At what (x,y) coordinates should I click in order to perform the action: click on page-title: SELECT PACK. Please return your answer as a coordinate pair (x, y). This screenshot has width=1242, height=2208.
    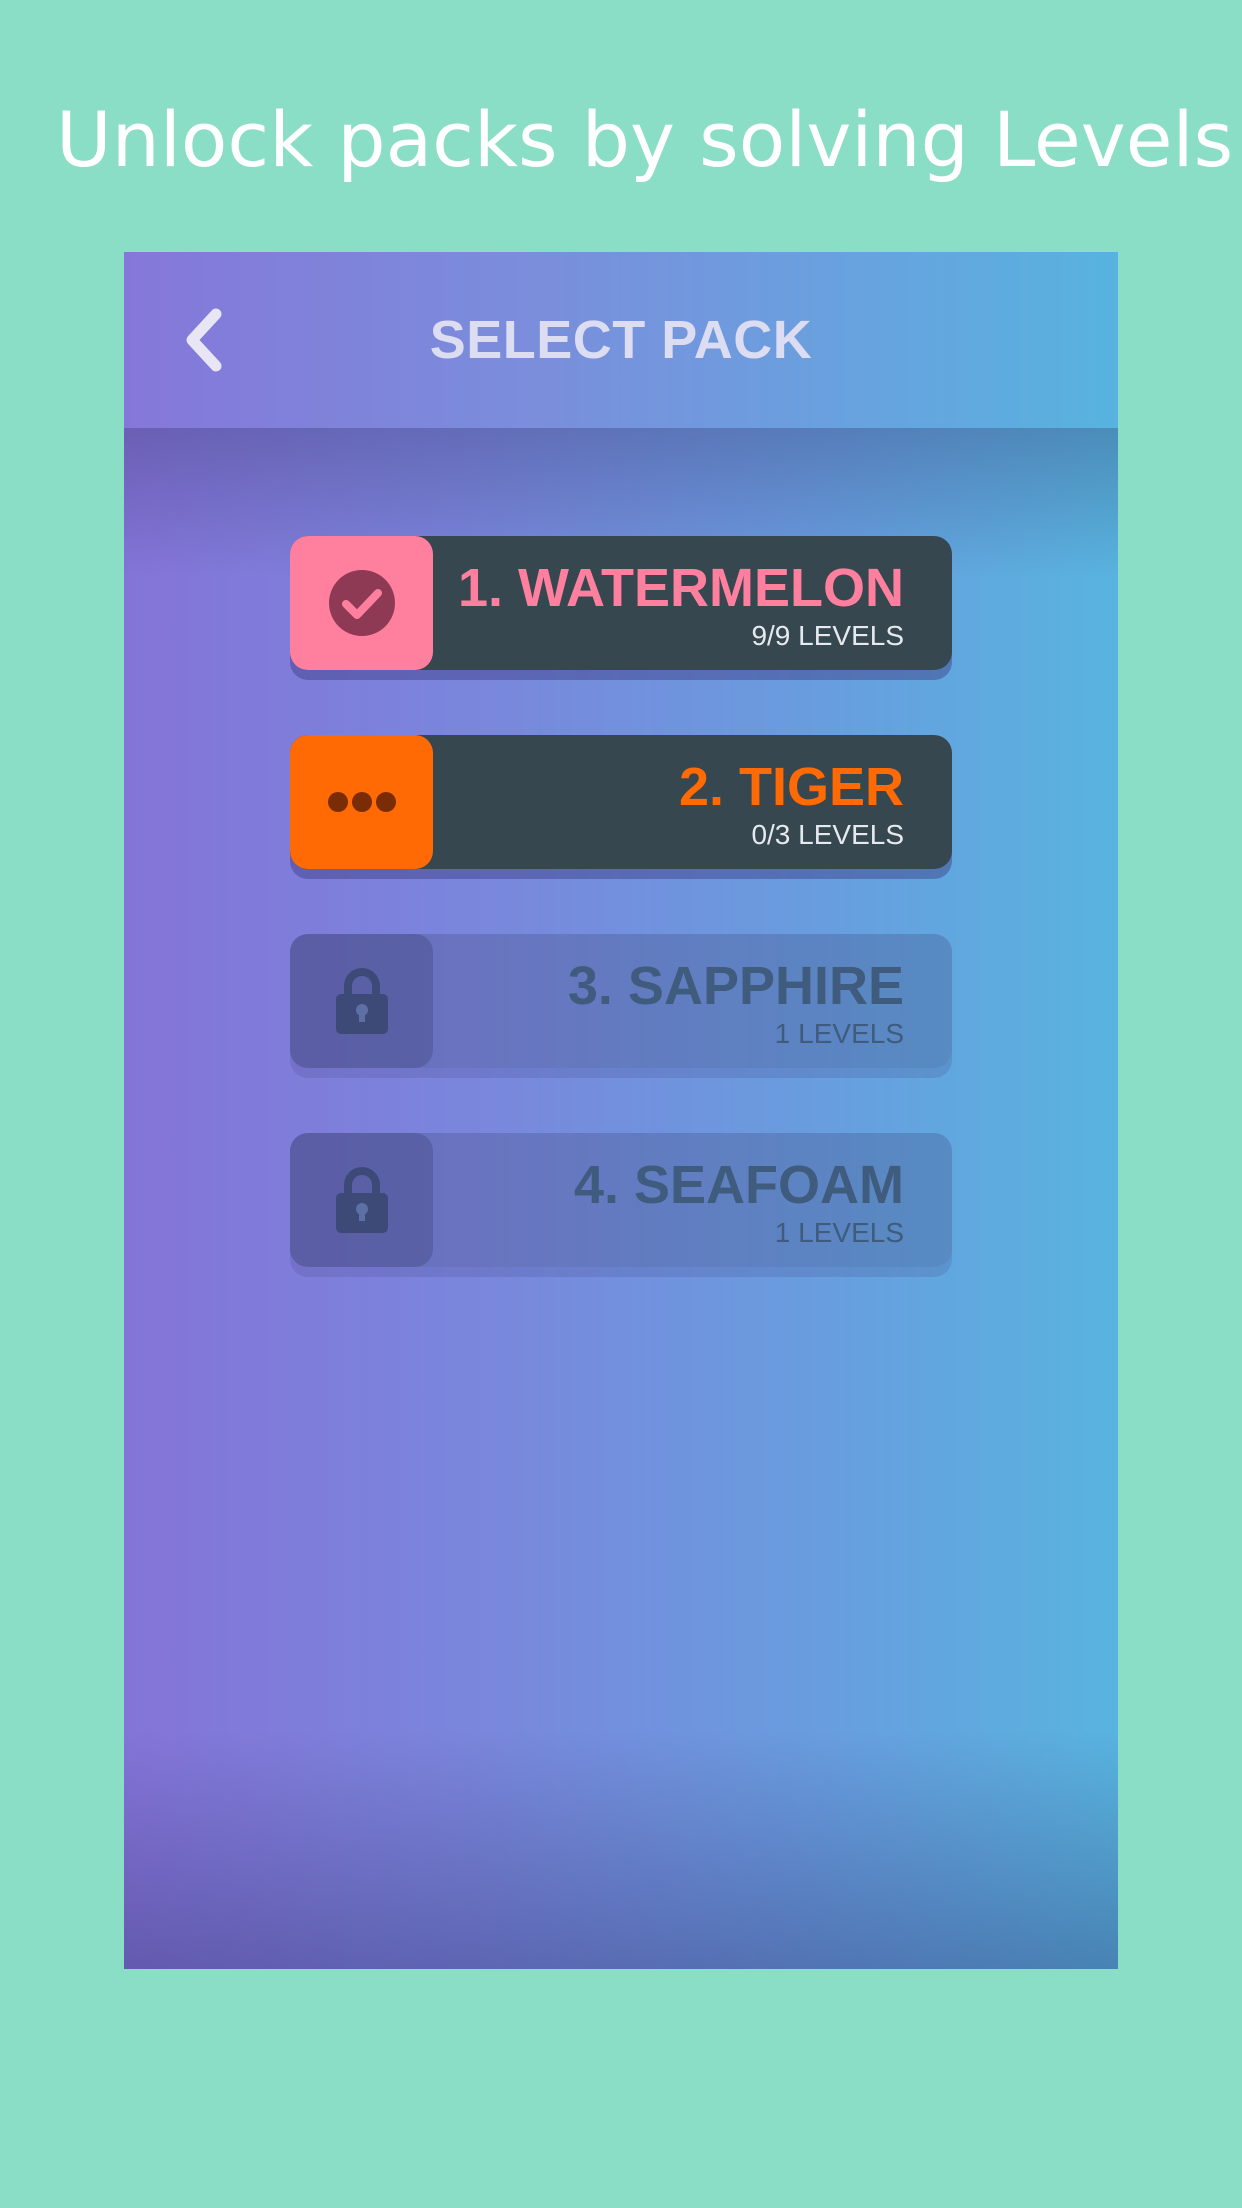
    Looking at the image, I should click on (621, 340).